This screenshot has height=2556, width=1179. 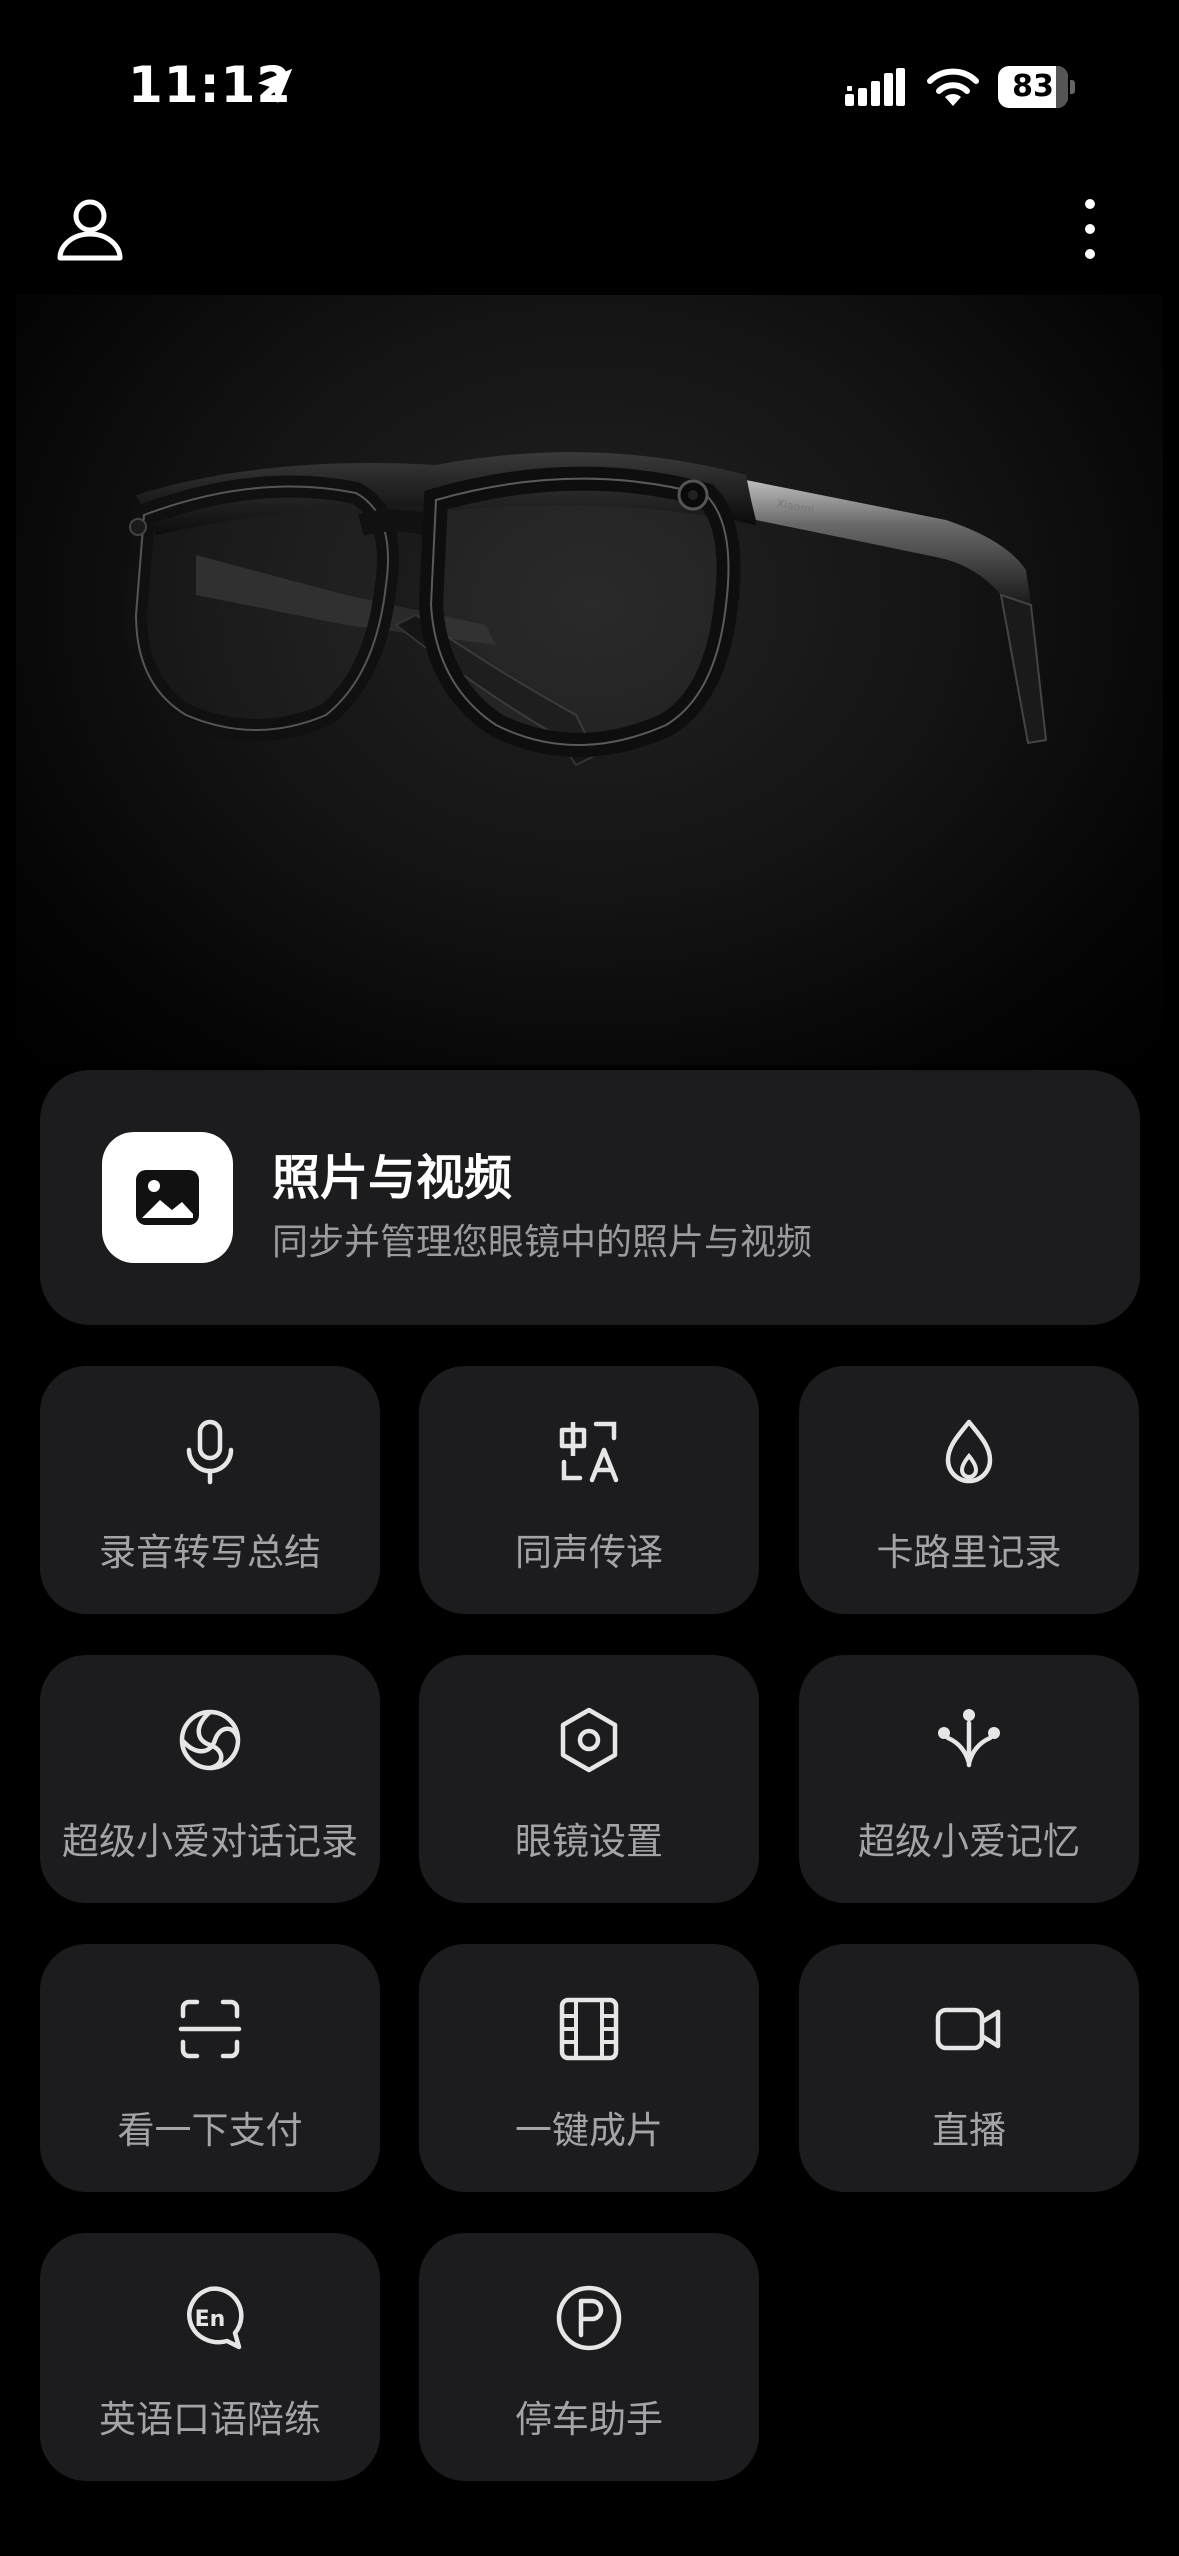 I want to click on person-icon, so click(x=90, y=230).